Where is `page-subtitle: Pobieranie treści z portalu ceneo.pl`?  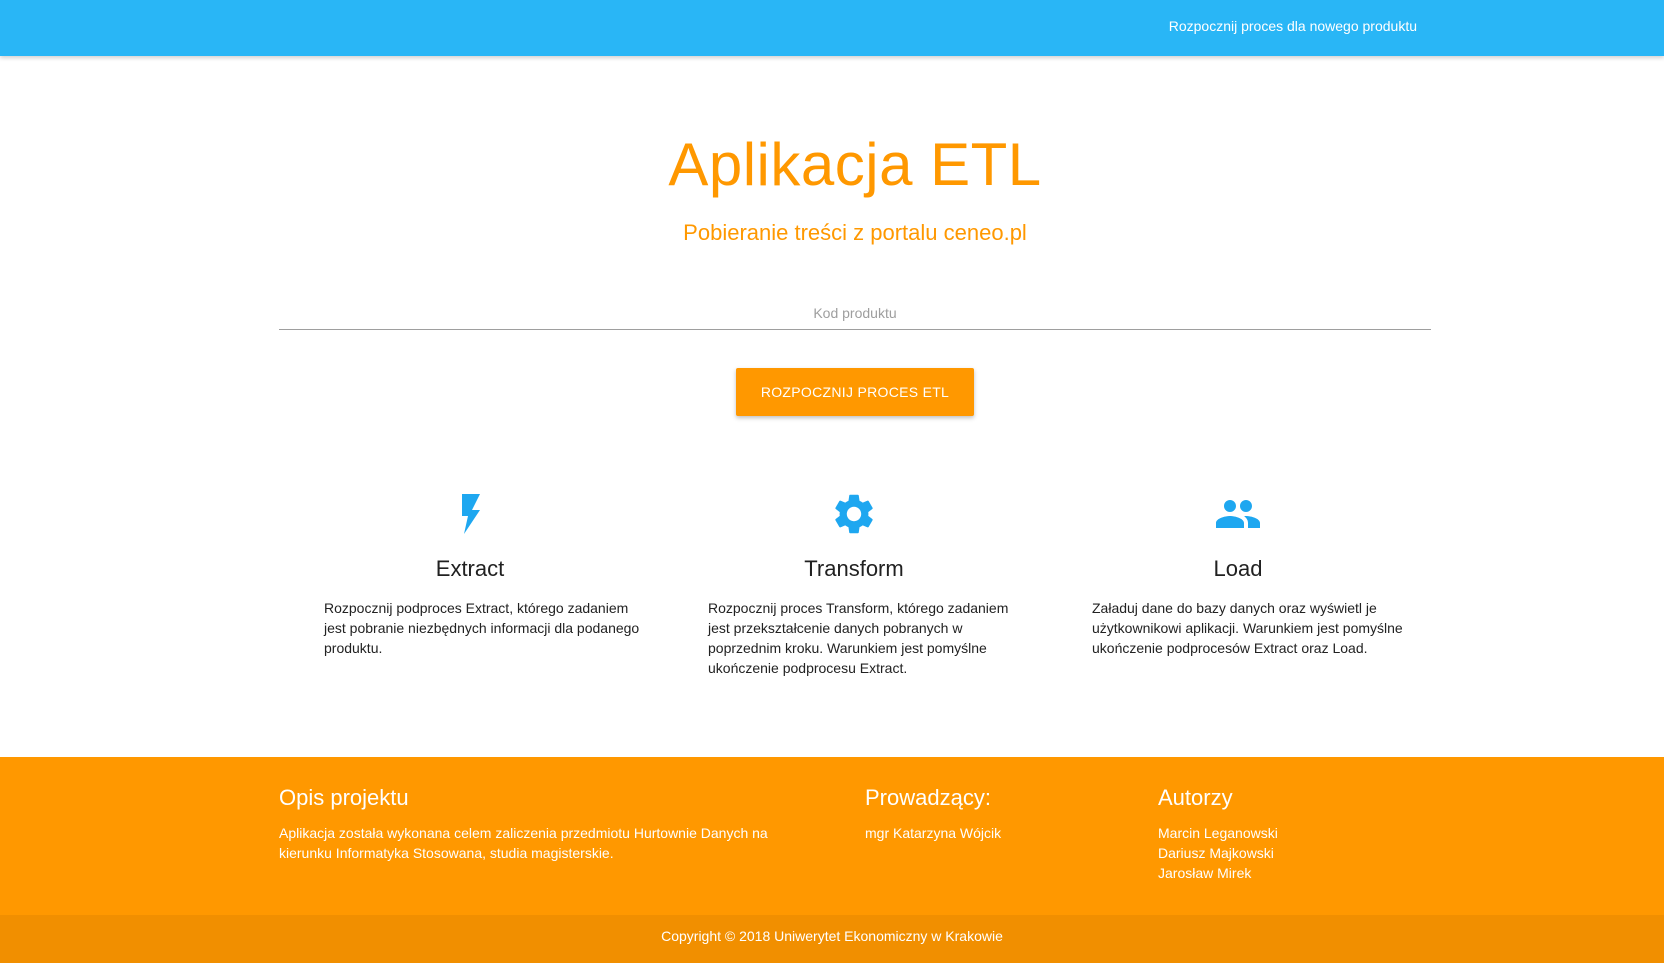 page-subtitle: Pobieranie treści z portalu ceneo.pl is located at coordinates (855, 232).